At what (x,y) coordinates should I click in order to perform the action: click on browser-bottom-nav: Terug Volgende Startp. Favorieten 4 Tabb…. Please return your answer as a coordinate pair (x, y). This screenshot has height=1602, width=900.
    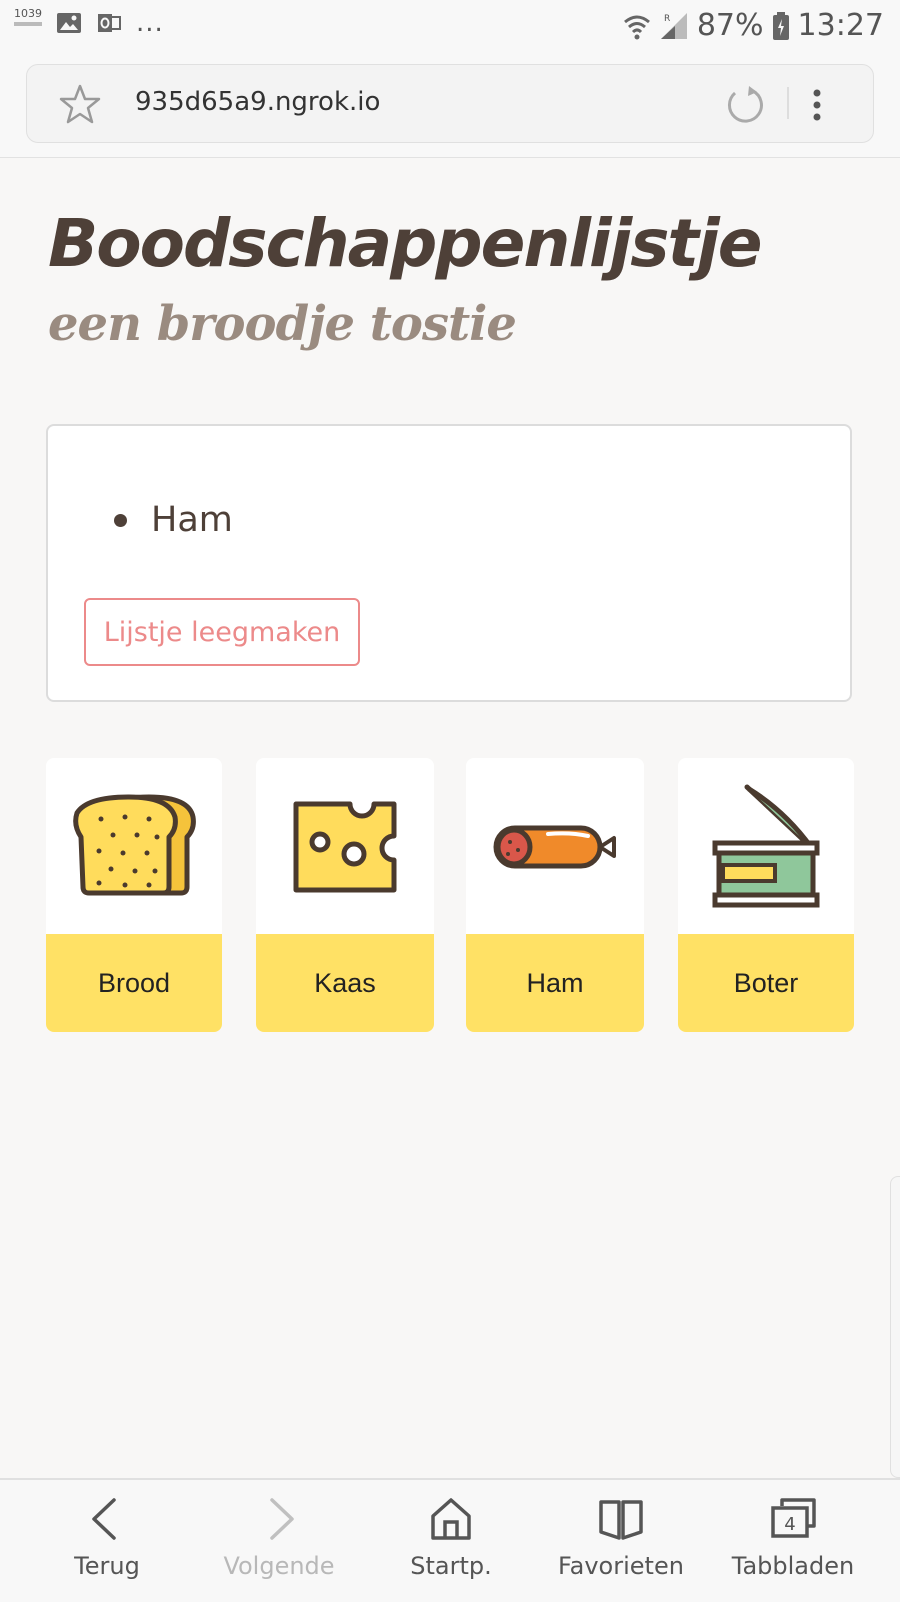
    Looking at the image, I should click on (450, 1540).